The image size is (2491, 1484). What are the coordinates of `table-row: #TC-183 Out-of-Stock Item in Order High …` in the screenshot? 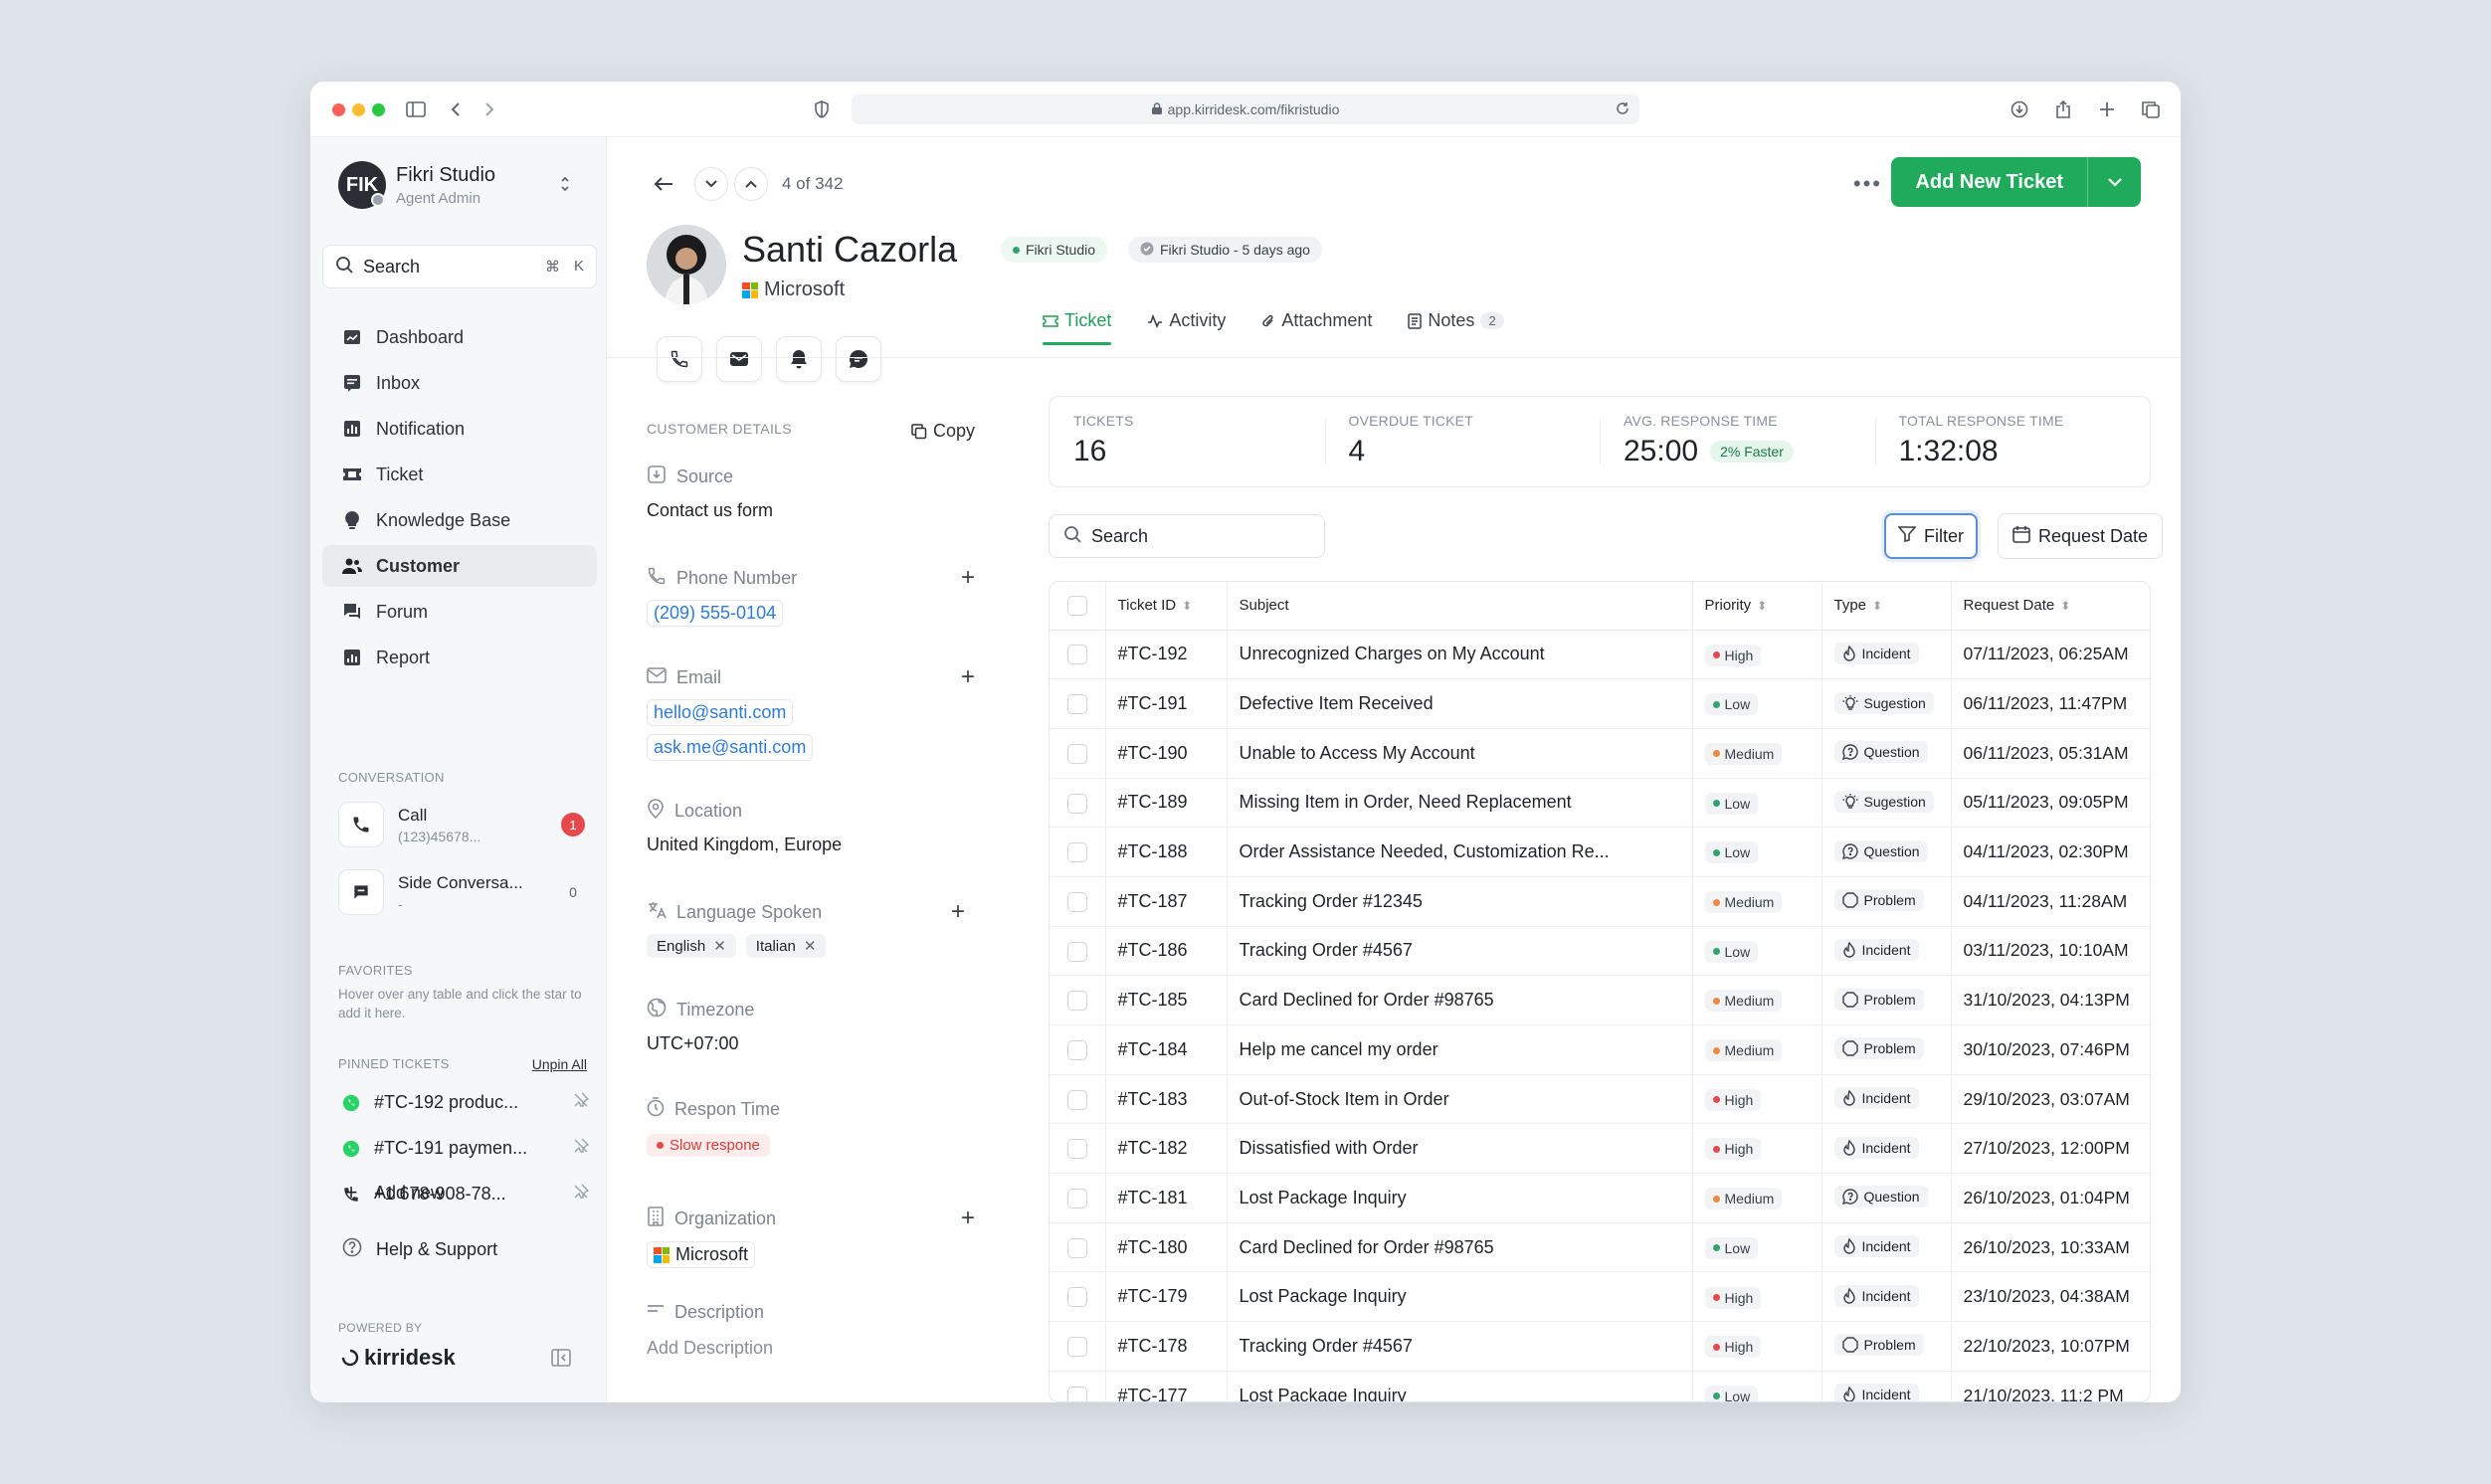 It's located at (1600, 1100).